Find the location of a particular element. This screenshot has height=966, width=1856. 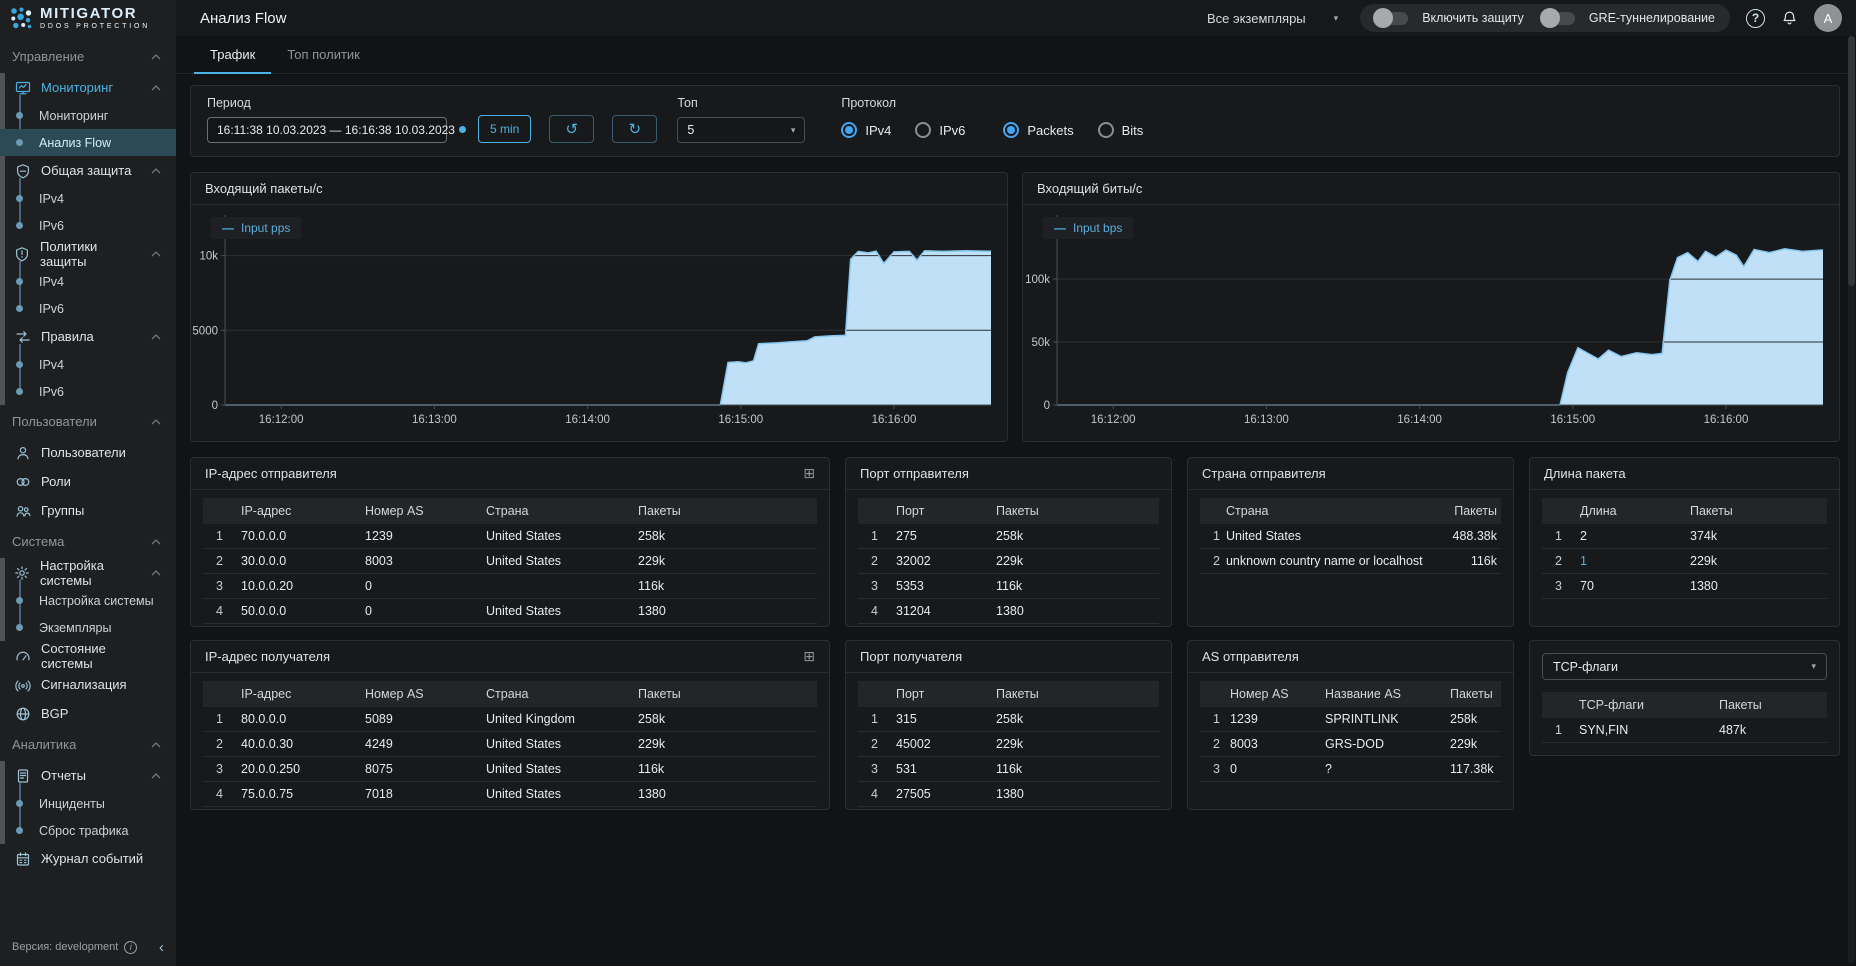

tab-трафик: Трафик is located at coordinates (233, 55).